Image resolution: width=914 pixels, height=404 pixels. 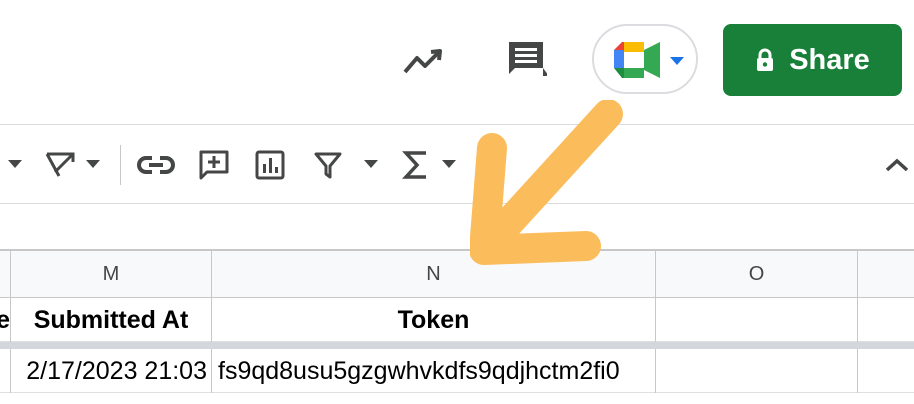 What do you see at coordinates (214, 165) in the screenshot?
I see `insert-comment-icon` at bounding box center [214, 165].